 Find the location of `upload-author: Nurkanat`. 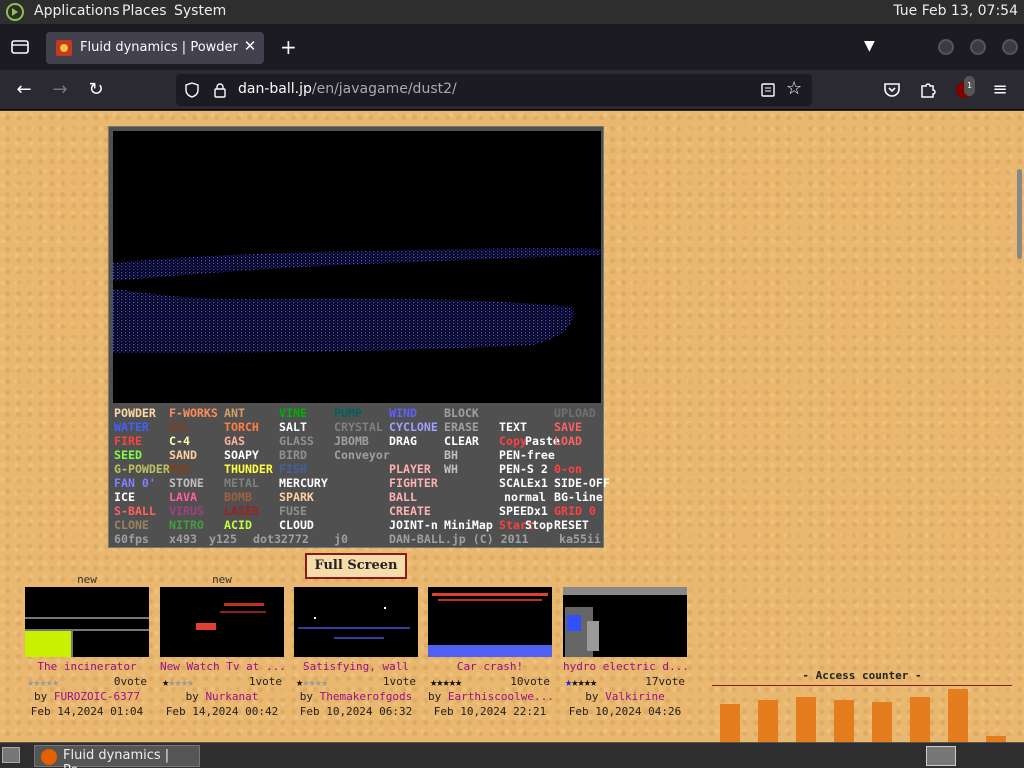

upload-author: Nurkanat is located at coordinates (231, 696).